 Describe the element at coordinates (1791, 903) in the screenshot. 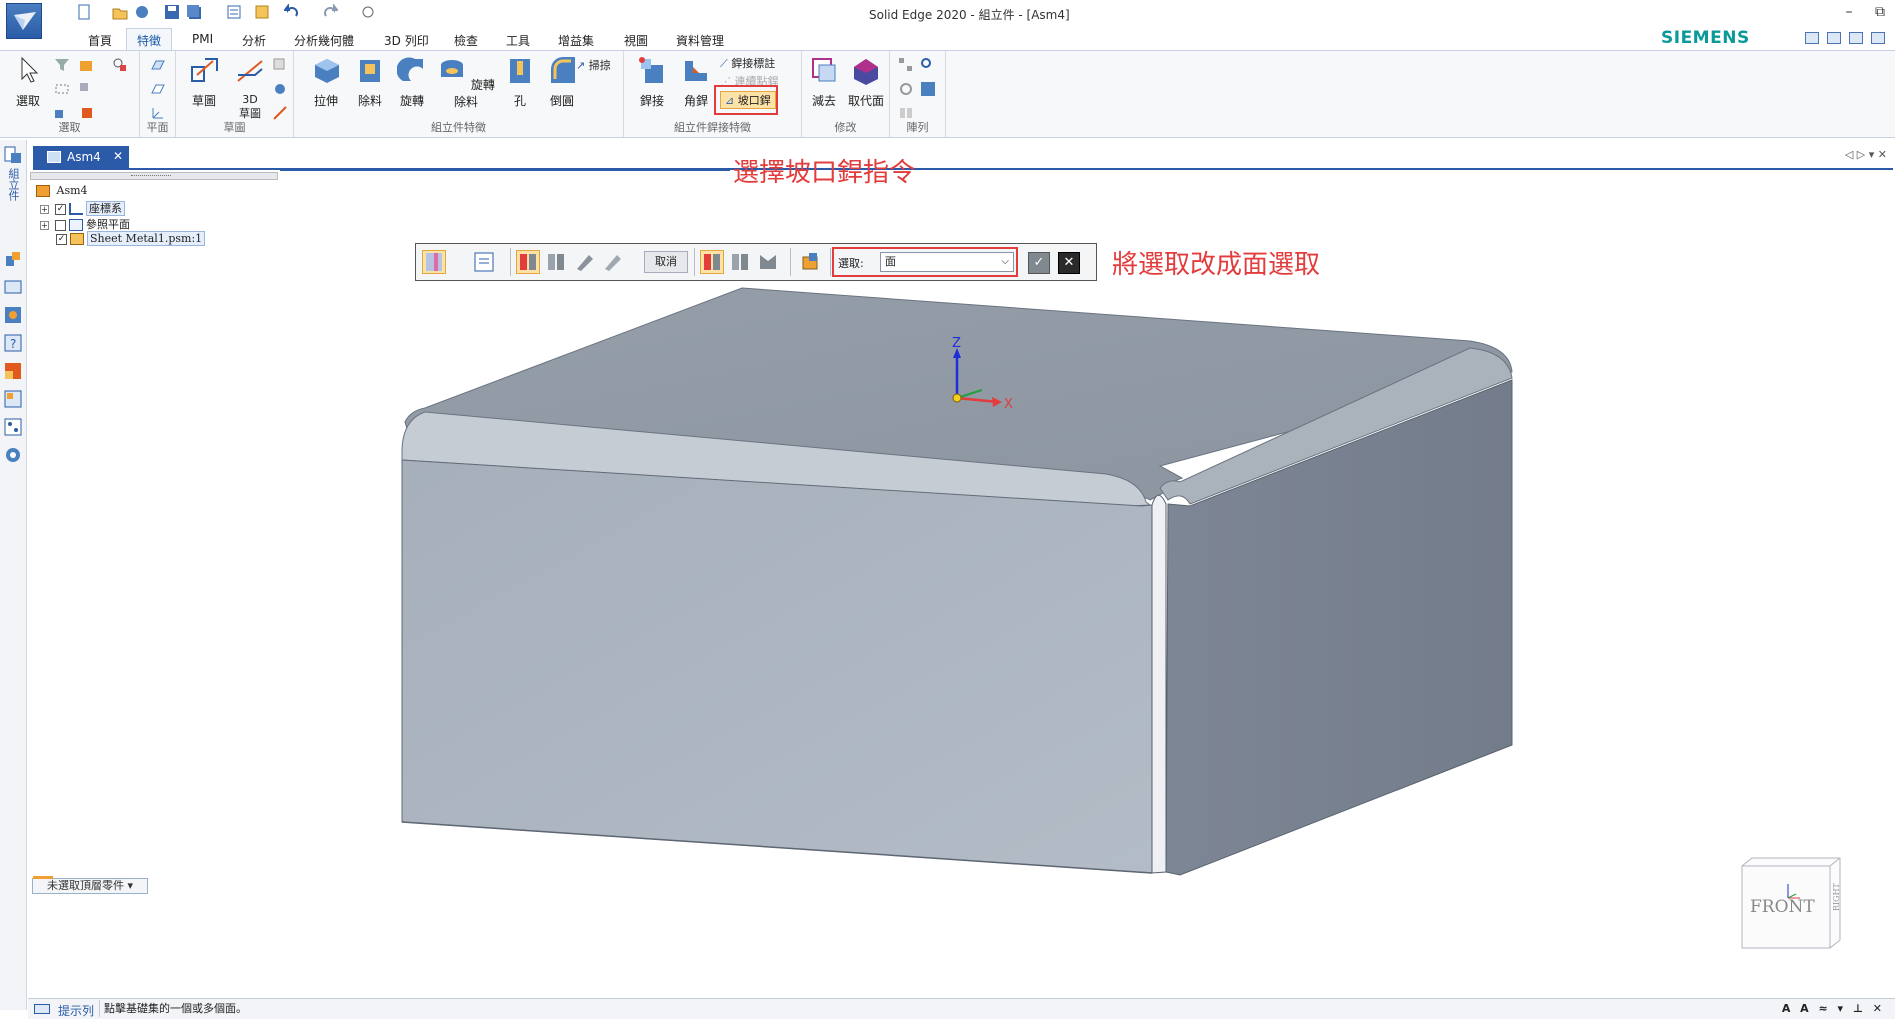

I see `view-cube: FRONT RIGHT` at that location.